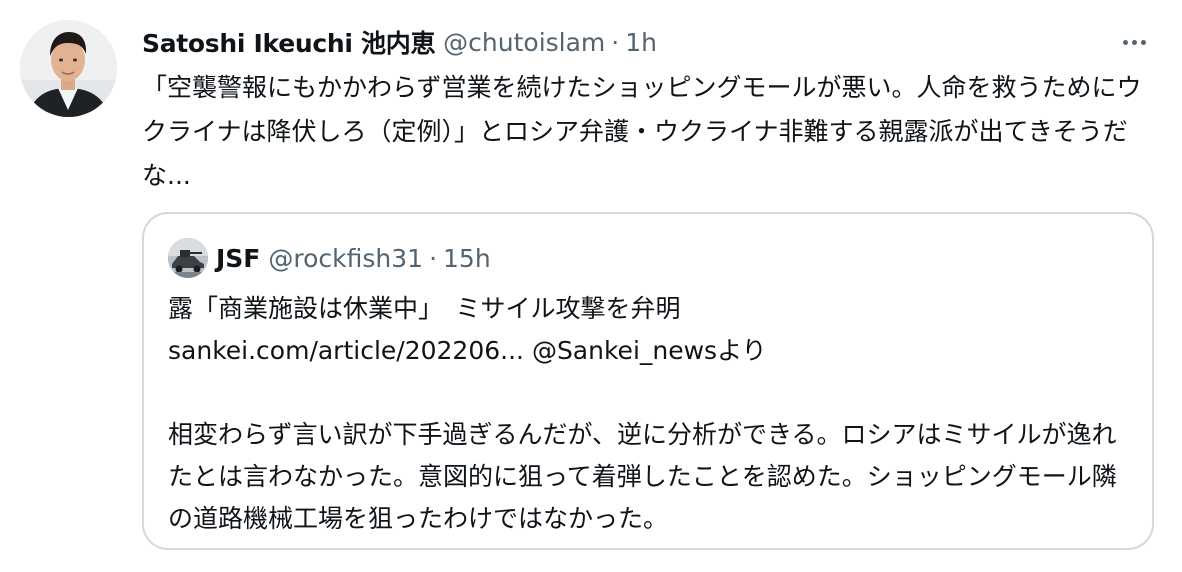 The width and height of the screenshot is (1182, 572). I want to click on quoted-author-handle: @rockfish31, so click(345, 258).